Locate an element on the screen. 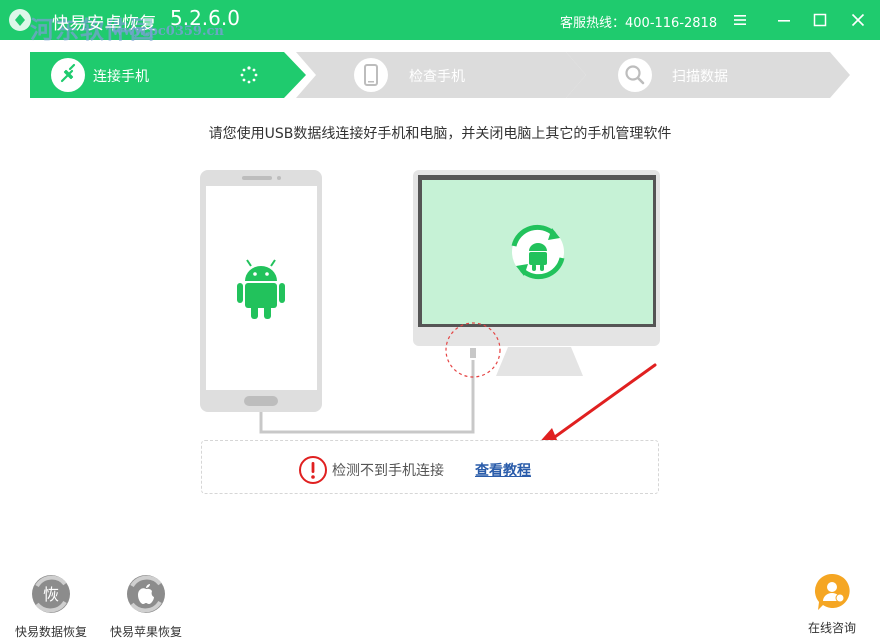 The width and height of the screenshot is (880, 640). apple-recovery-label: 快易苹果恢复 is located at coordinates (145, 632).